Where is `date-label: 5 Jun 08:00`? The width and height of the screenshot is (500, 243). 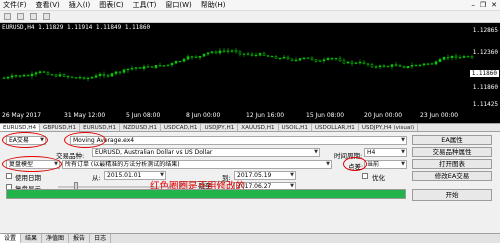
date-label: 5 Jun 08:00 is located at coordinates (143, 115).